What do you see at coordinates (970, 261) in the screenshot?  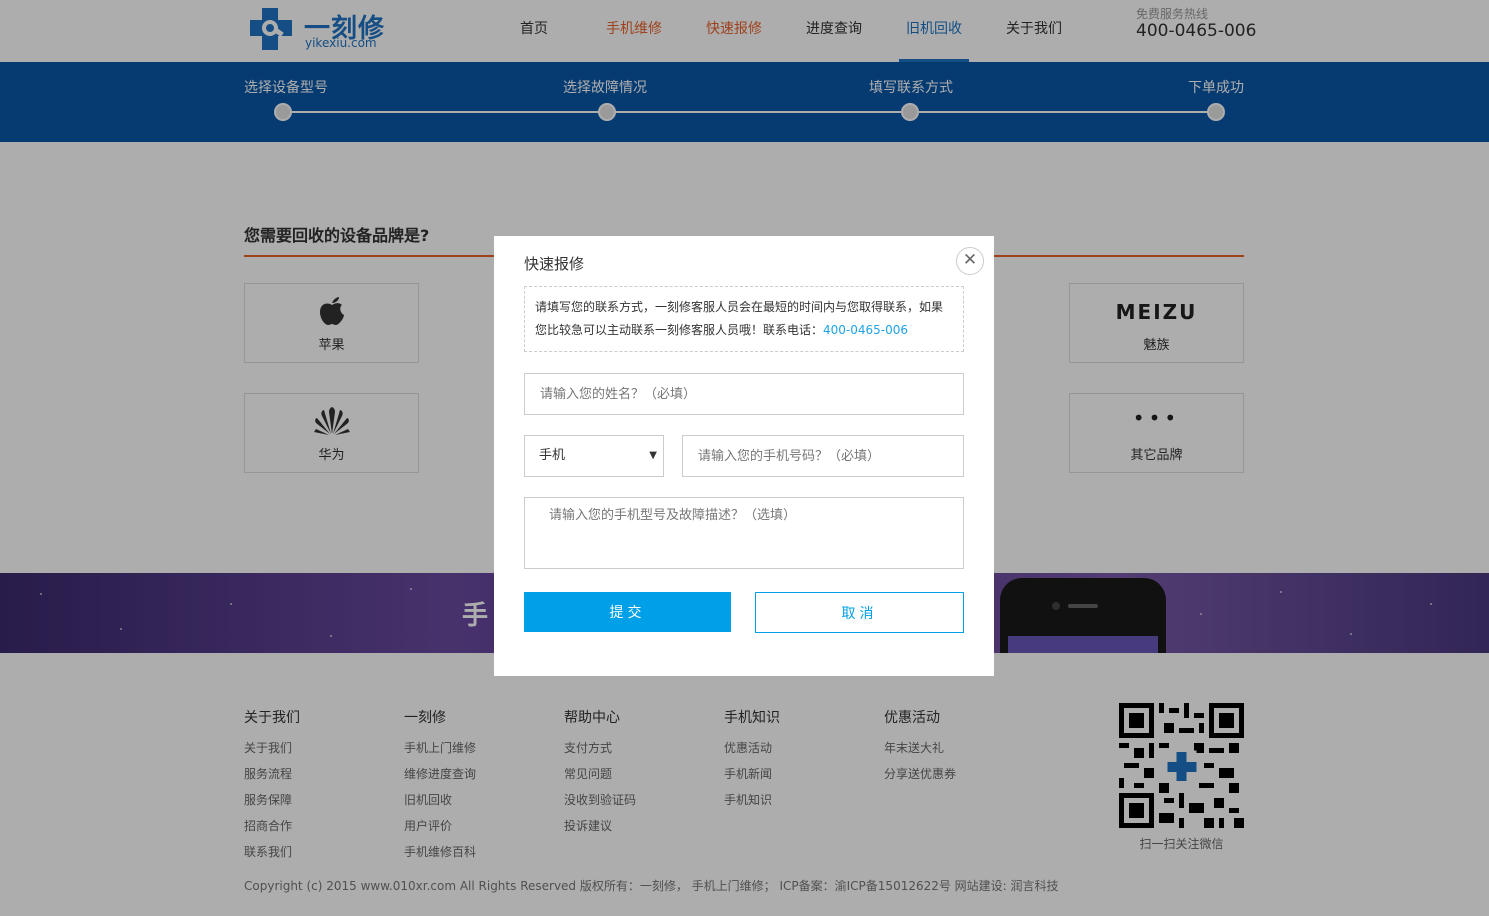 I see `close-icon: ✕` at bounding box center [970, 261].